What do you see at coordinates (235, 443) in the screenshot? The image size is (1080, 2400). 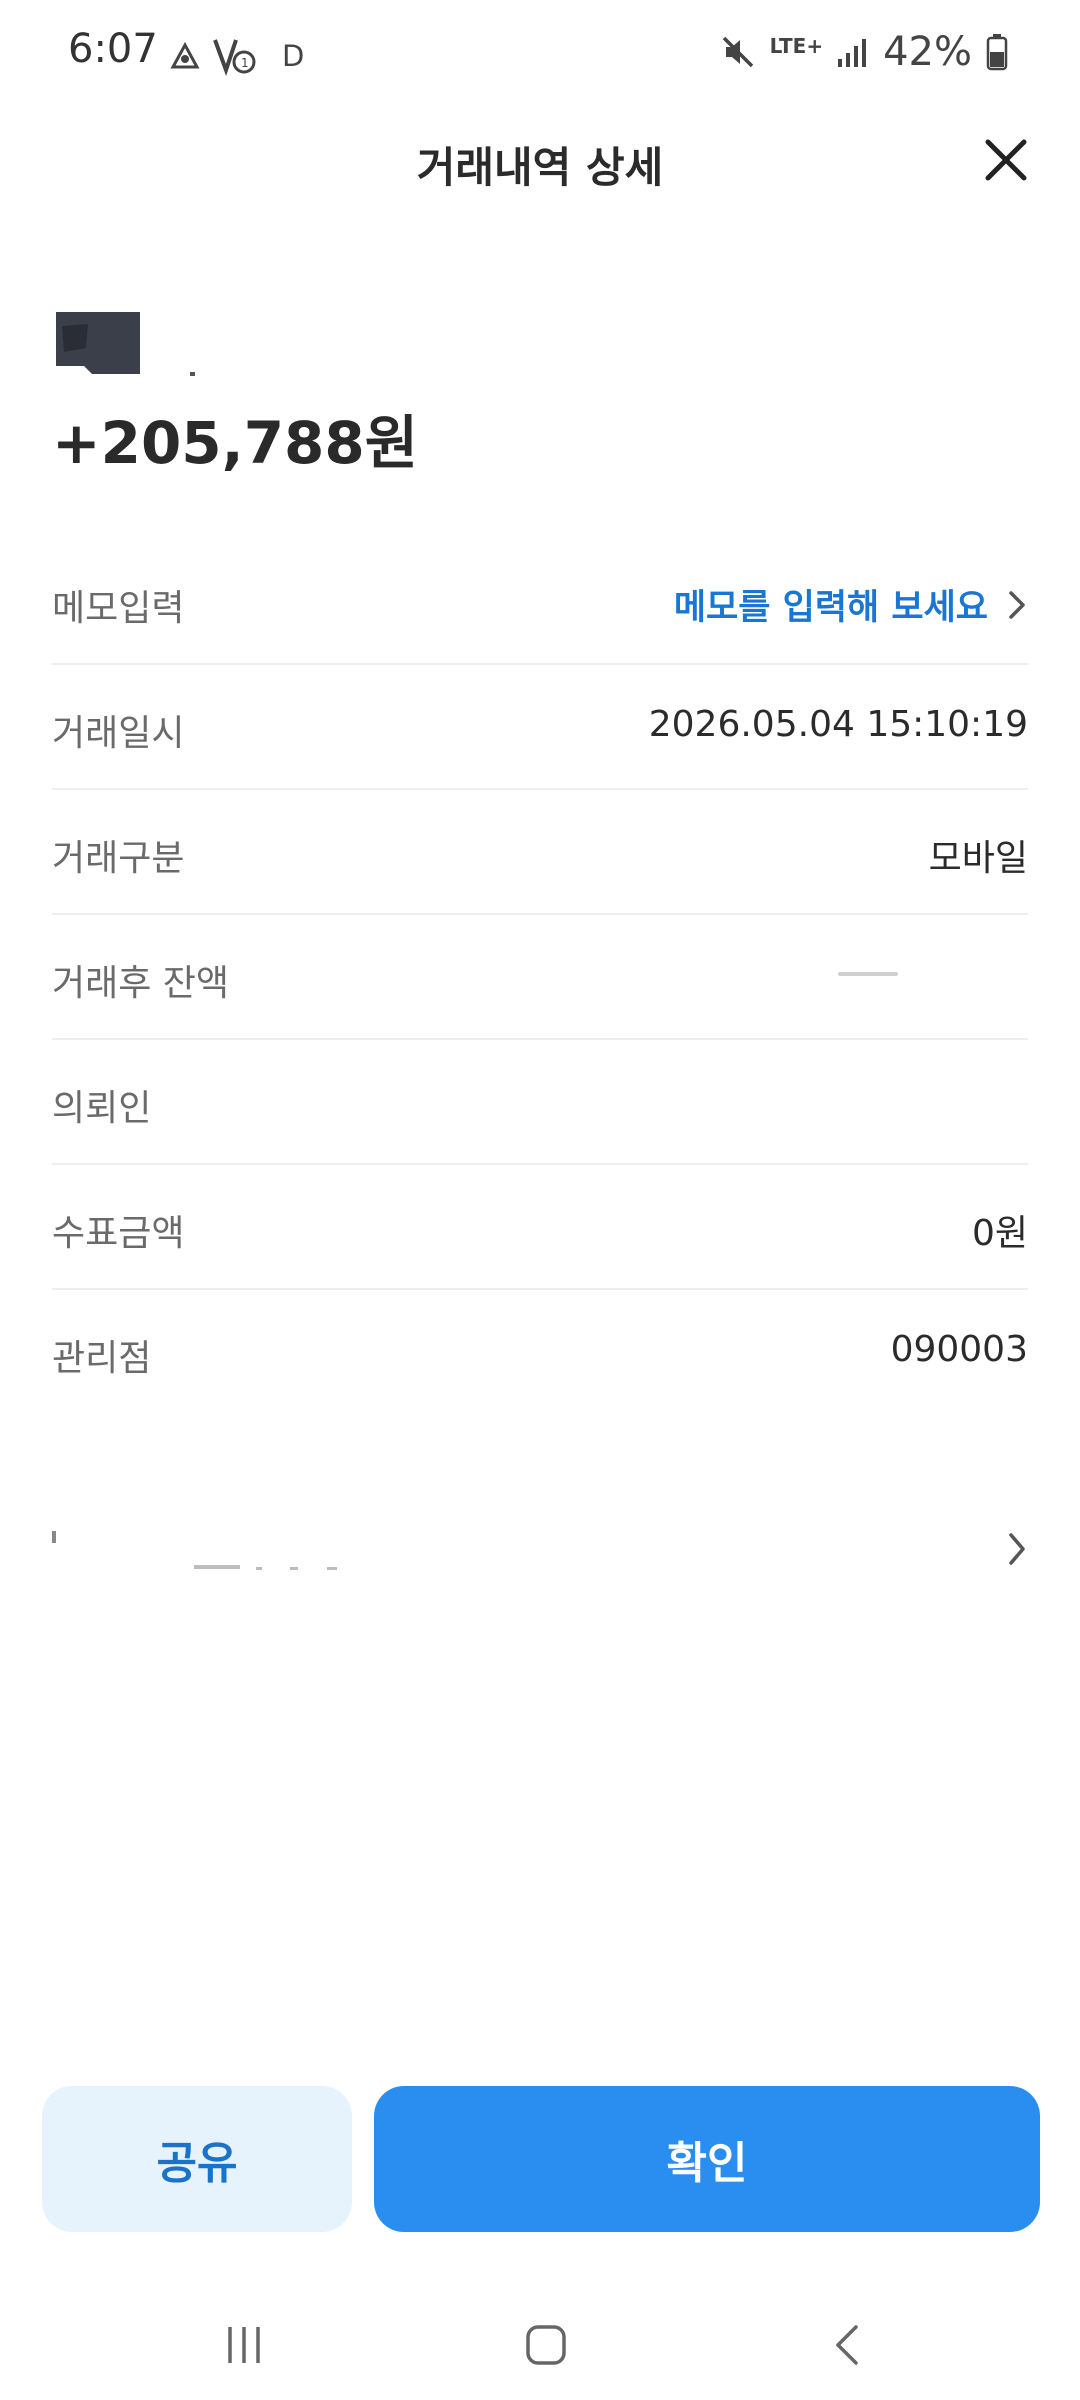 I see `transaction-amount: +205,788원` at bounding box center [235, 443].